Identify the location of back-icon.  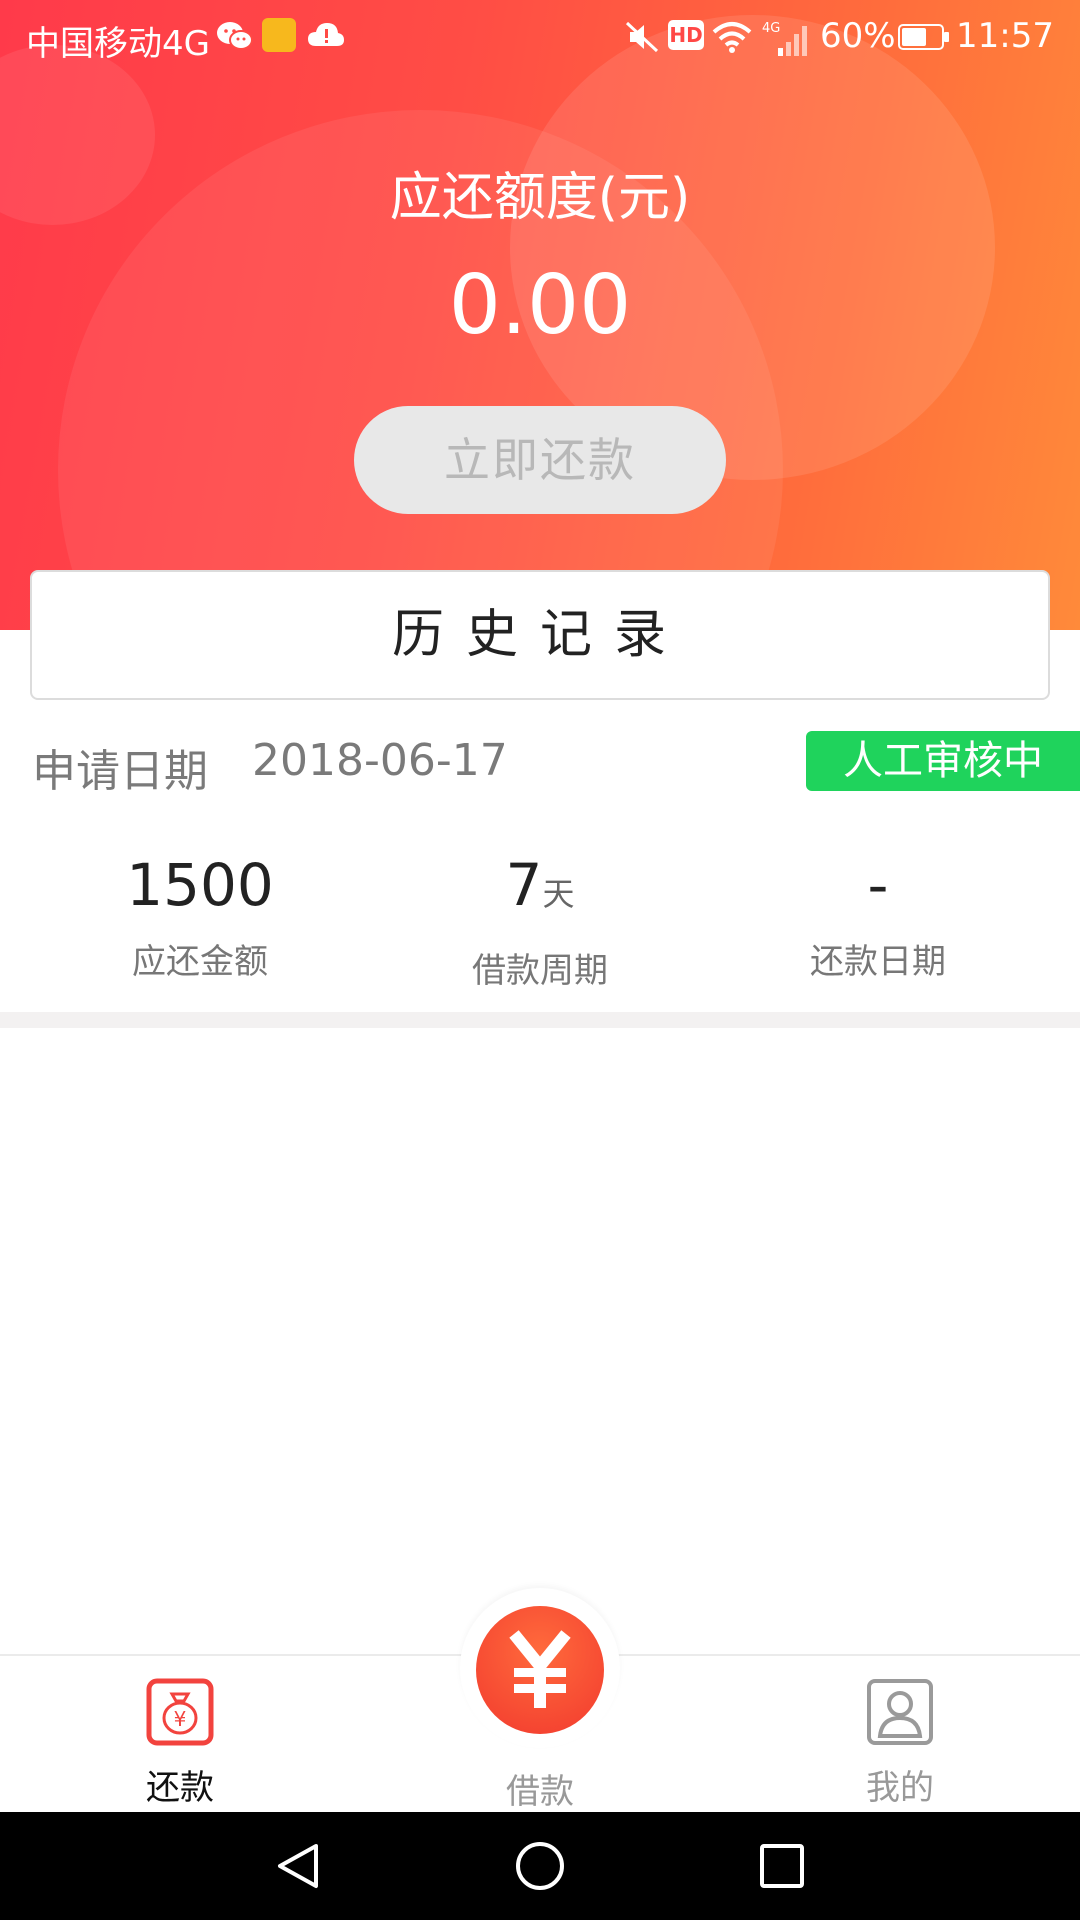
(298, 1866).